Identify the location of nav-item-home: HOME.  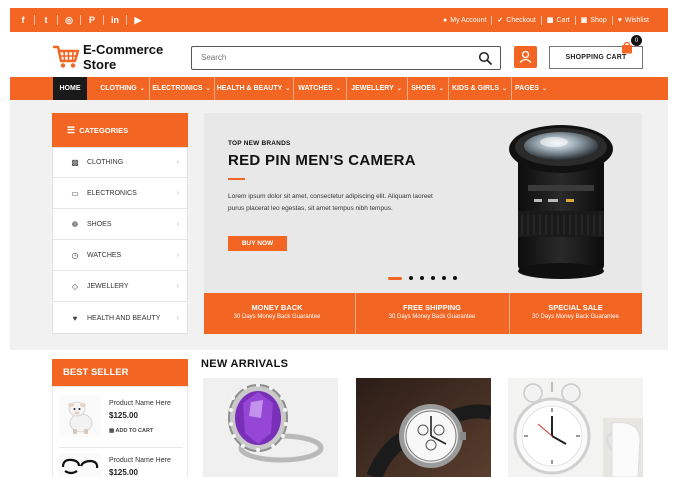
(70, 88).